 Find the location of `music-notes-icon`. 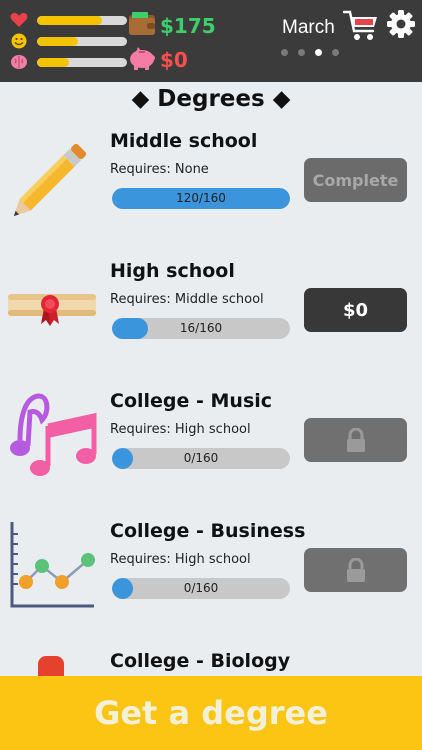

music-notes-icon is located at coordinates (53, 434).